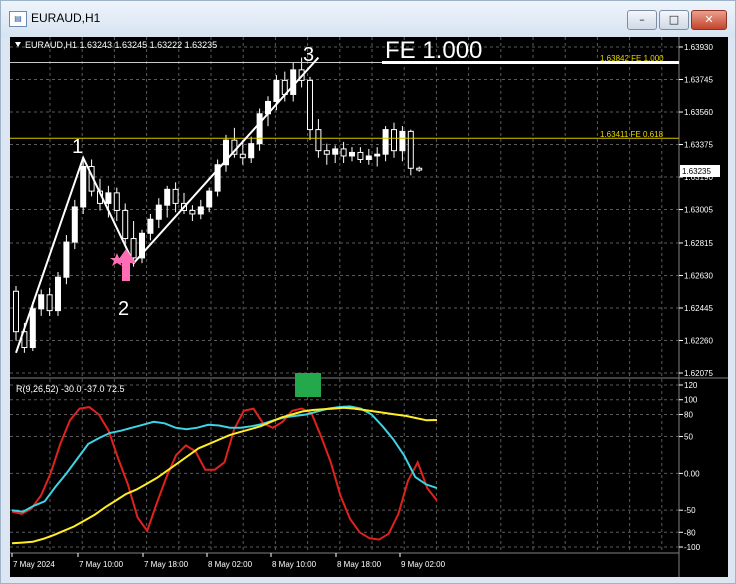 This screenshot has height=584, width=736. I want to click on maximize-button: □, so click(674, 20).